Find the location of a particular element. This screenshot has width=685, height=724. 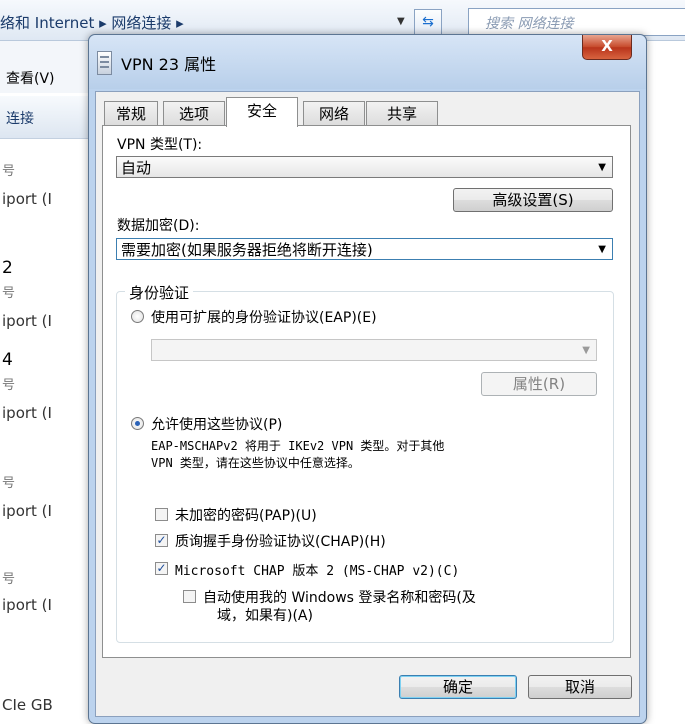

eap-radio-label: 使用可扩展的身份验证协议(EAP)(E) is located at coordinates (264, 317).